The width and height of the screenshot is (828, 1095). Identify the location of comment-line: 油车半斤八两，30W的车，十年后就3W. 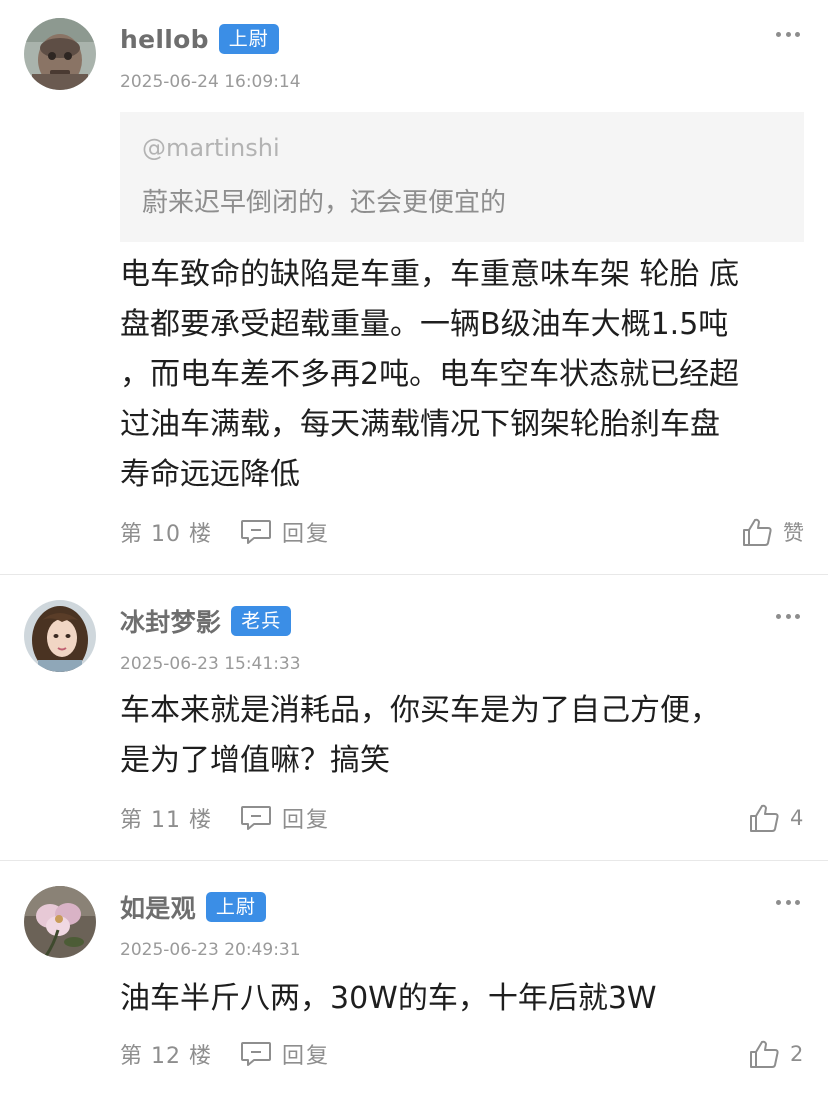
(388, 998).